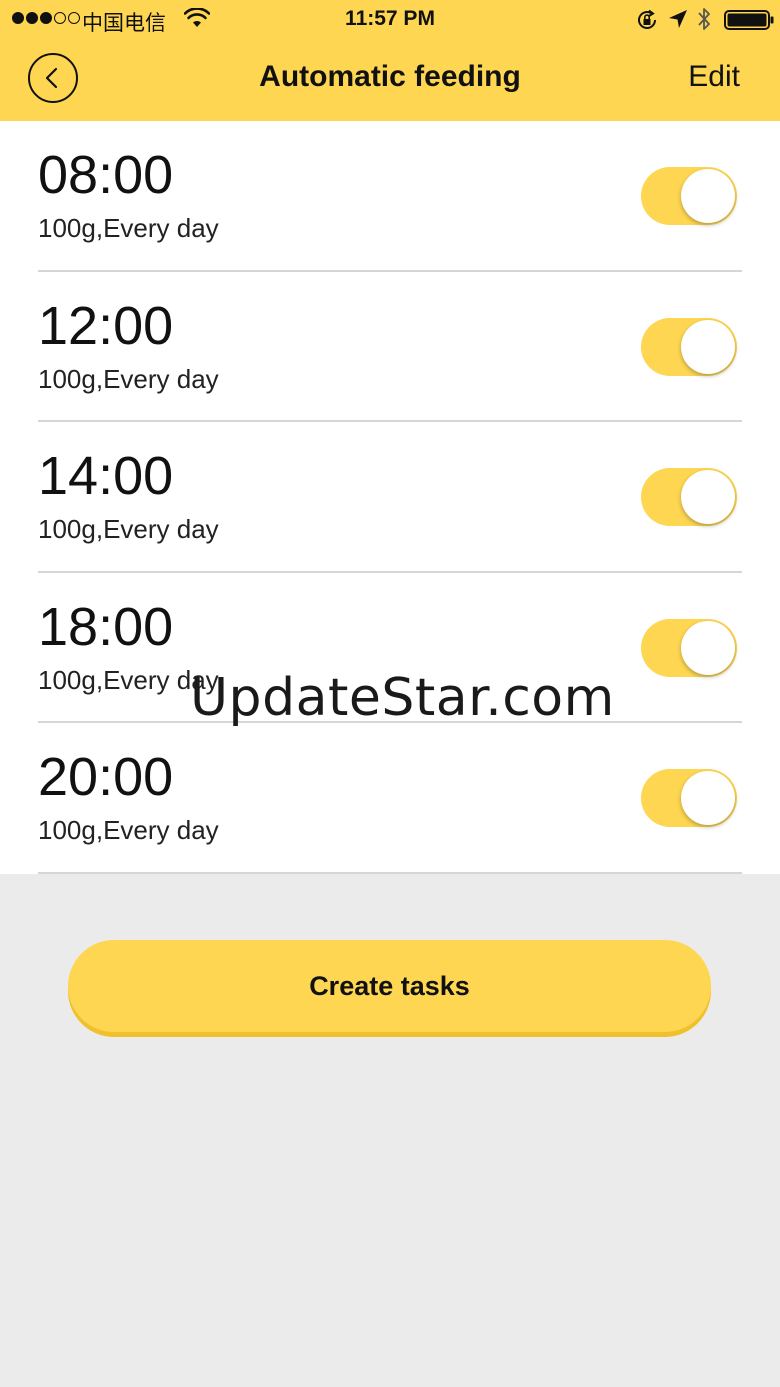 Image resolution: width=780 pixels, height=1387 pixels. Describe the element at coordinates (390, 648) in the screenshot. I see `task-row: 18:00 100g,Every day` at that location.